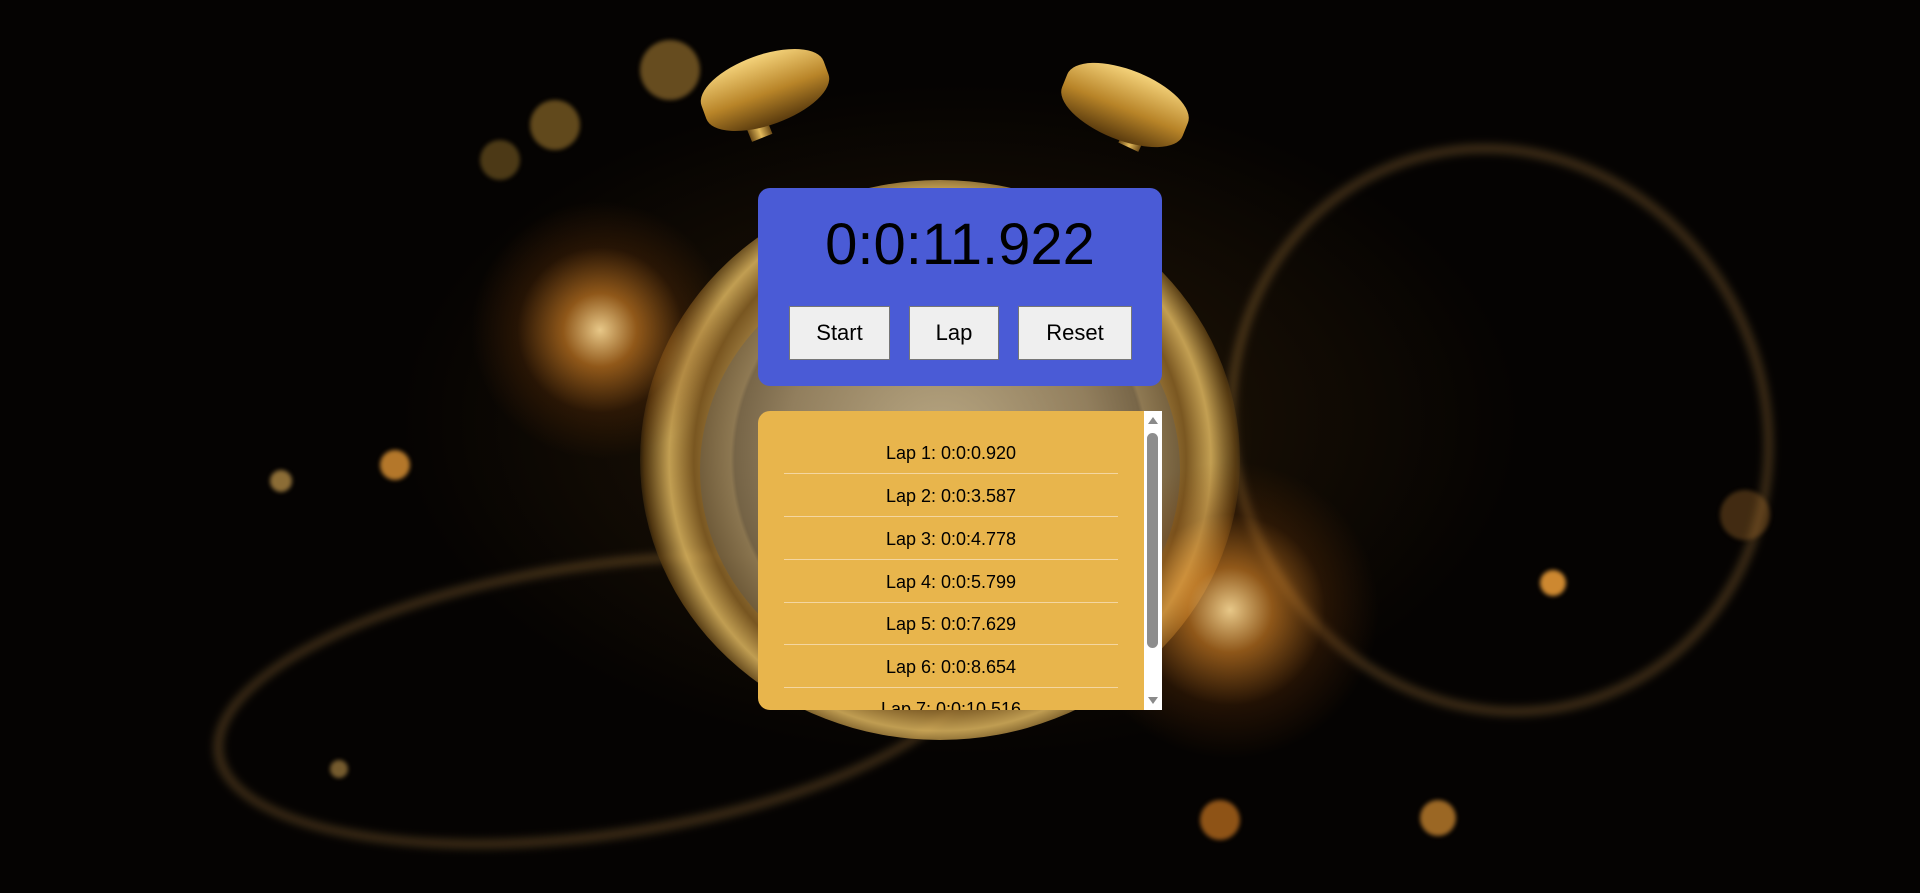 The height and width of the screenshot is (893, 1920). What do you see at coordinates (960, 244) in the screenshot?
I see `time-display: 0:0:11.922` at bounding box center [960, 244].